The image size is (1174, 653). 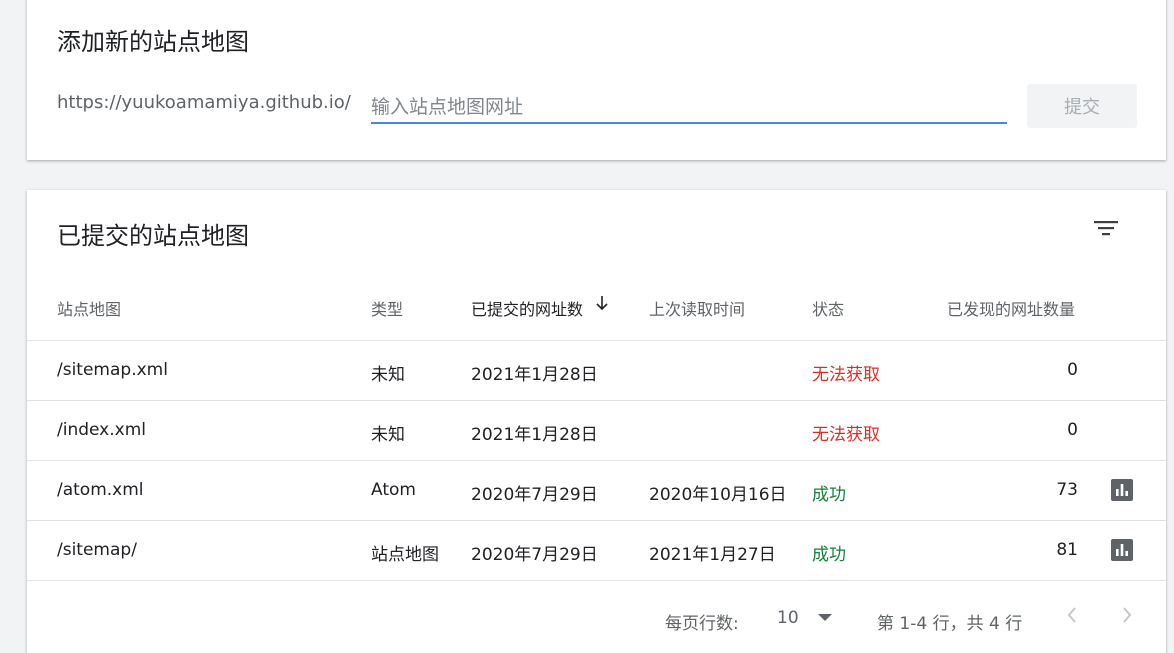 I want to click on column-header-discovered: 已发现的网址数量, so click(x=1011, y=308).